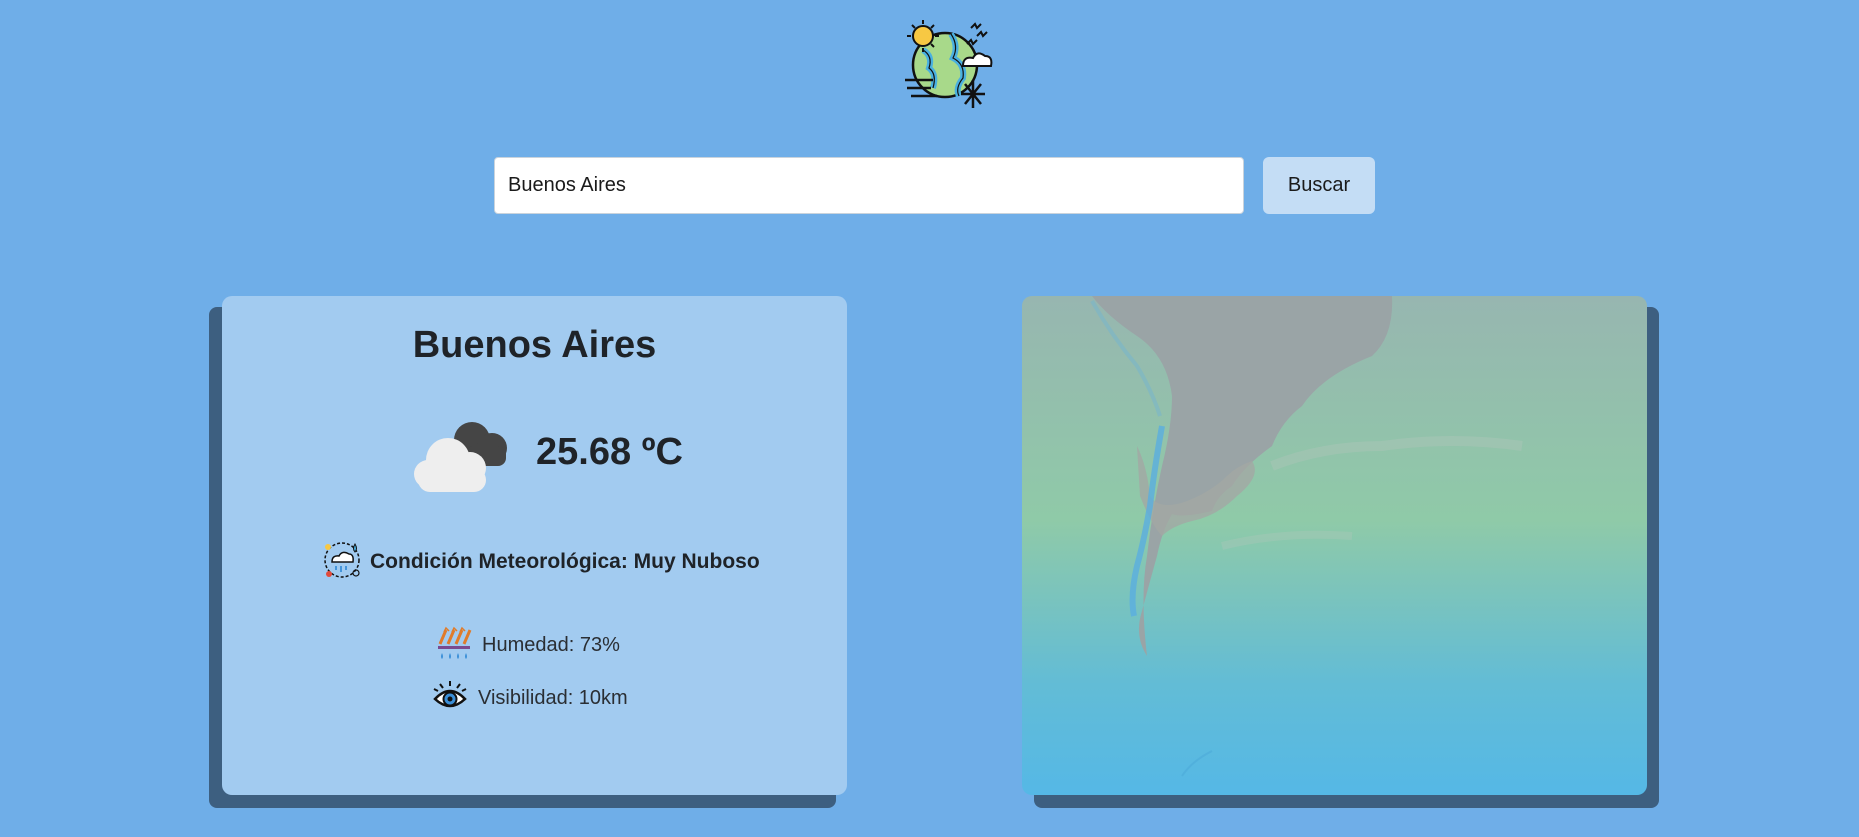 The image size is (1859, 837). What do you see at coordinates (609, 452) in the screenshot?
I see `temperature: 25.68 ºC` at bounding box center [609, 452].